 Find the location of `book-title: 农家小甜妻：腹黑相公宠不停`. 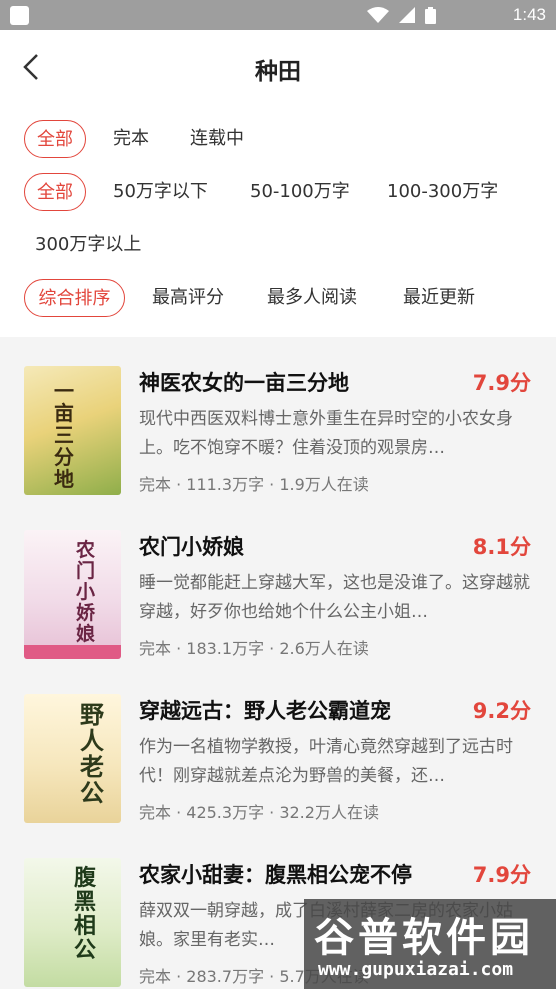

book-title: 农家小甜妻：腹黑相公宠不停 is located at coordinates (275, 875).